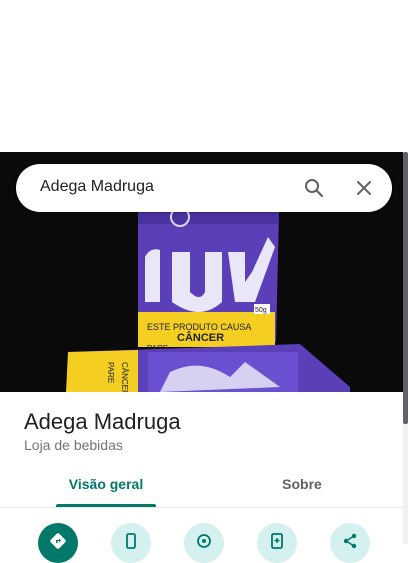  Describe the element at coordinates (199, 327) in the screenshot. I see `warning-text-line1: ESTE PRODUTO CAUSA` at that location.